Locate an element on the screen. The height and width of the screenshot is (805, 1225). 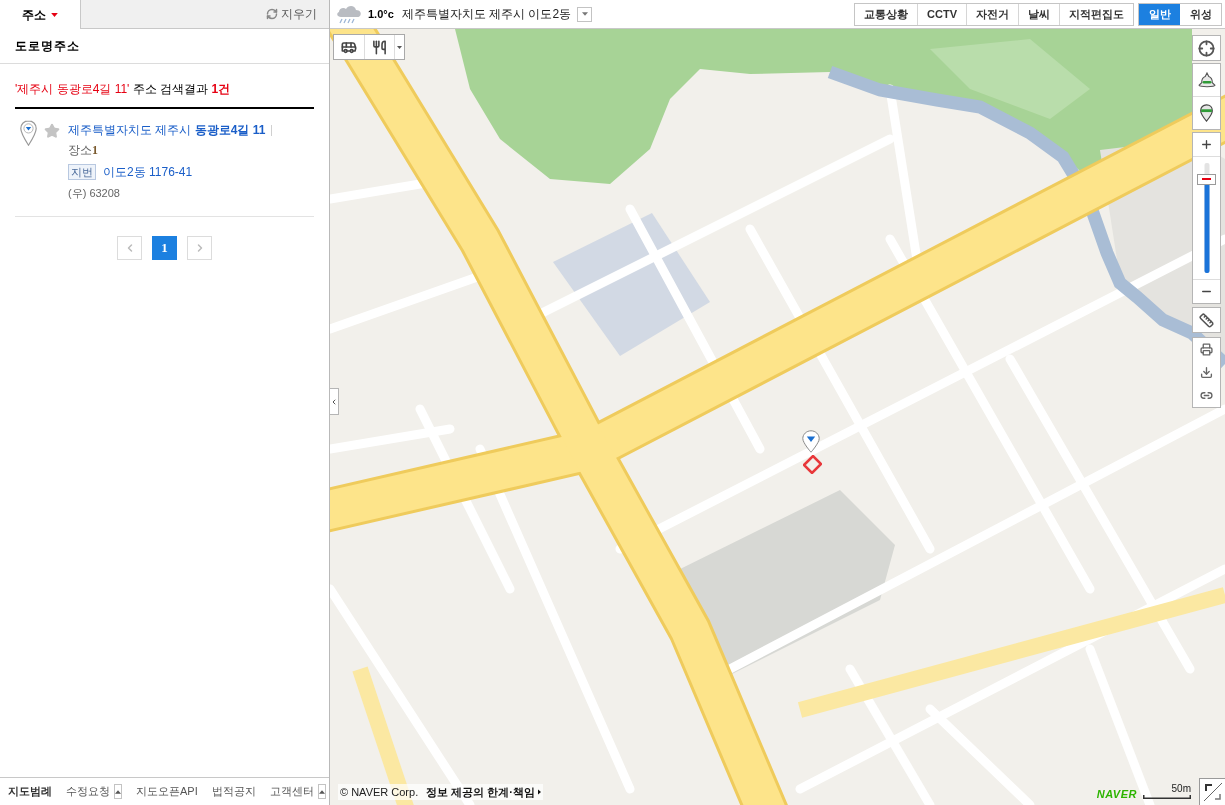
fork-knife-icon is located at coordinates (379, 47).